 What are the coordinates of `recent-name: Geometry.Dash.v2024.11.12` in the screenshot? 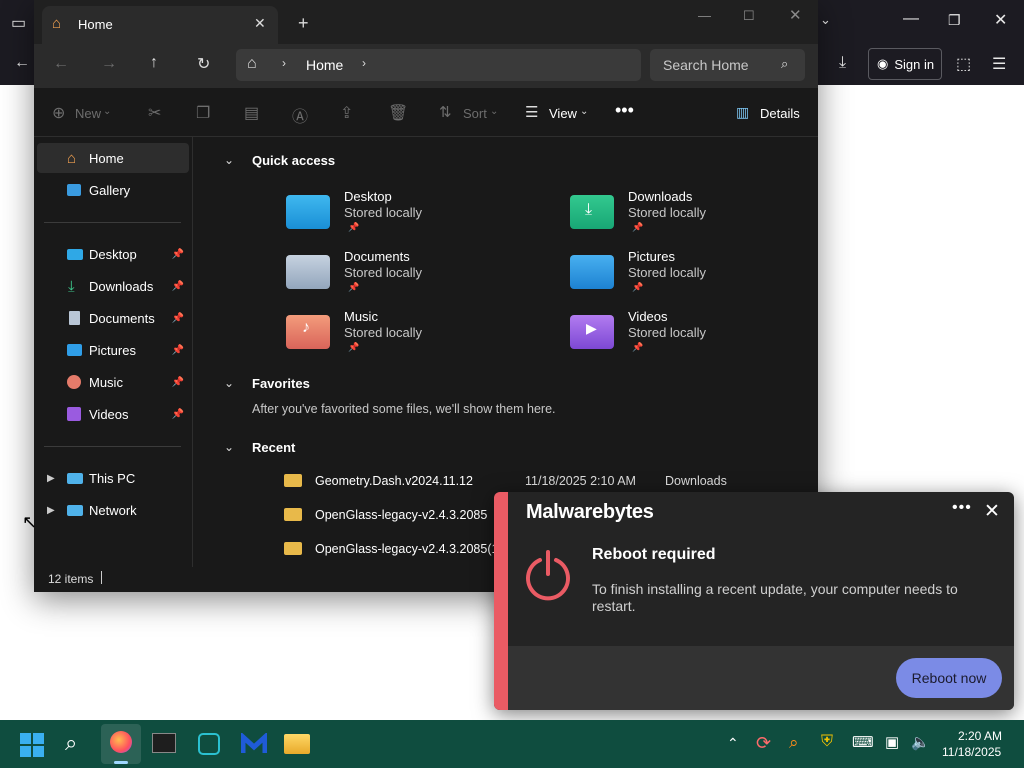 It's located at (394, 481).